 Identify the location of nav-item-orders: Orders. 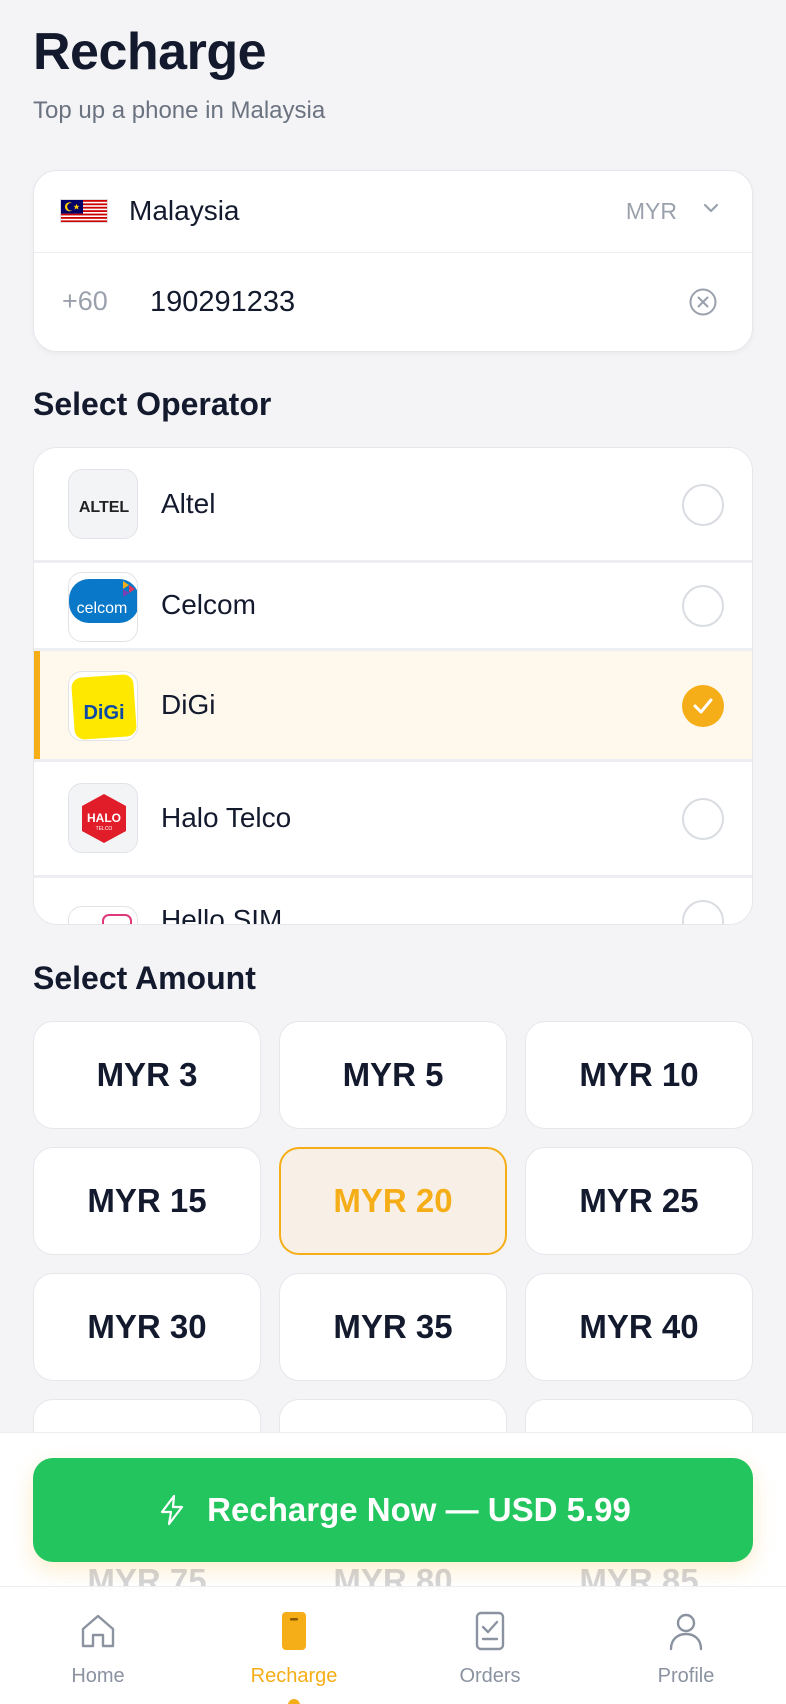
(490, 1645).